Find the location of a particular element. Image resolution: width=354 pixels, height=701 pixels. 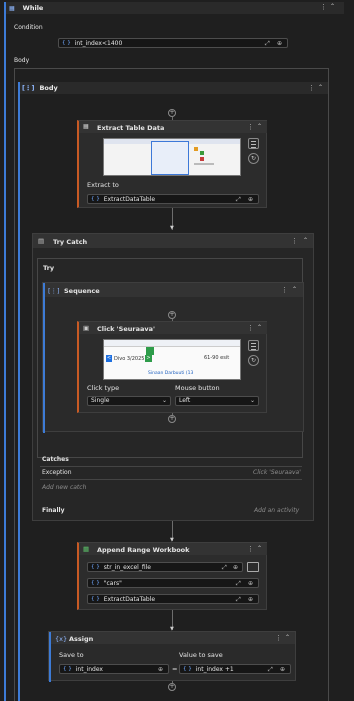

click-collapse-icon: ⌃ is located at coordinates (259, 327).